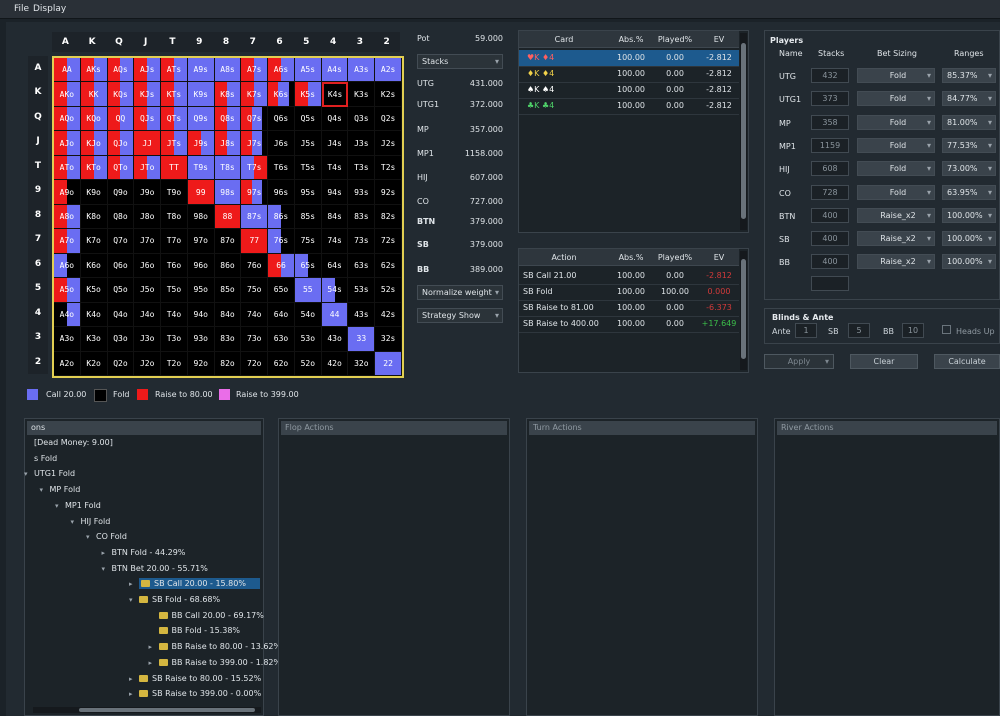 Image resolution: width=1000 pixels, height=716 pixels. I want to click on menu-file: File, so click(21, 9).